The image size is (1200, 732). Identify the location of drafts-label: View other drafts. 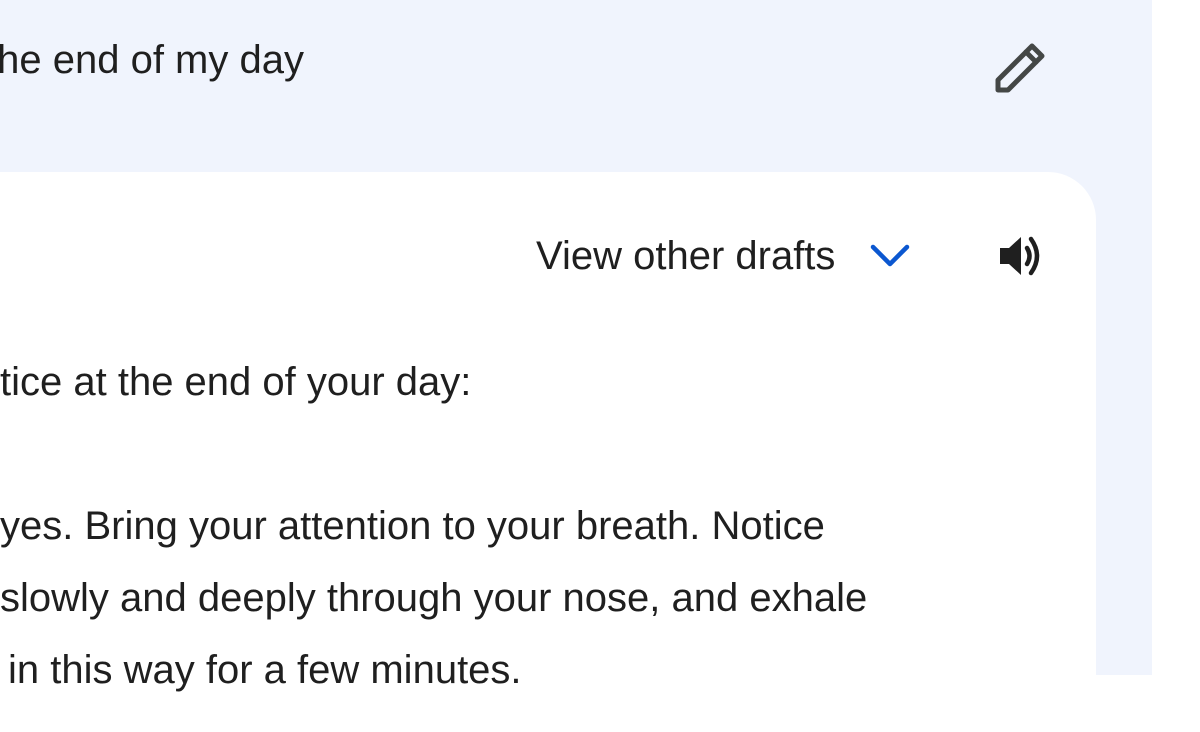
(686, 256).